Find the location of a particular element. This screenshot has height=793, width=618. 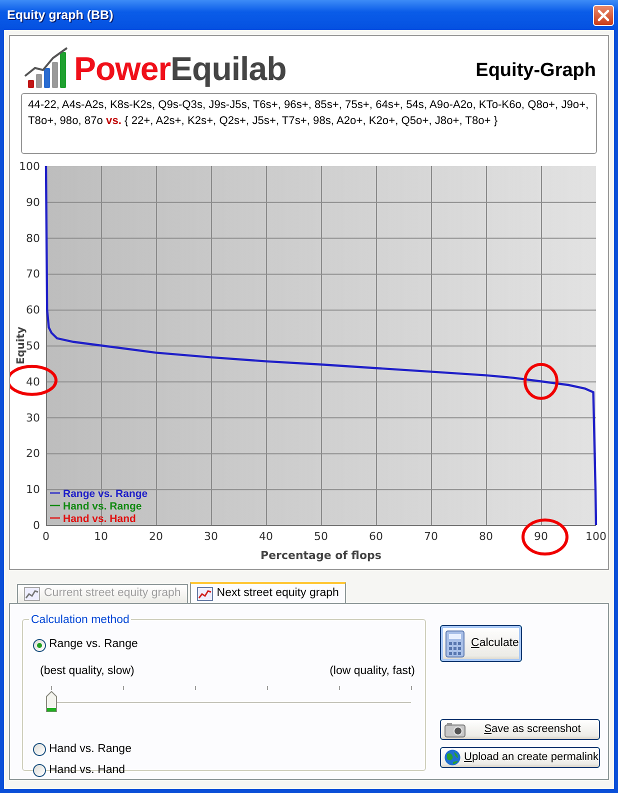

globe-icon is located at coordinates (452, 757).